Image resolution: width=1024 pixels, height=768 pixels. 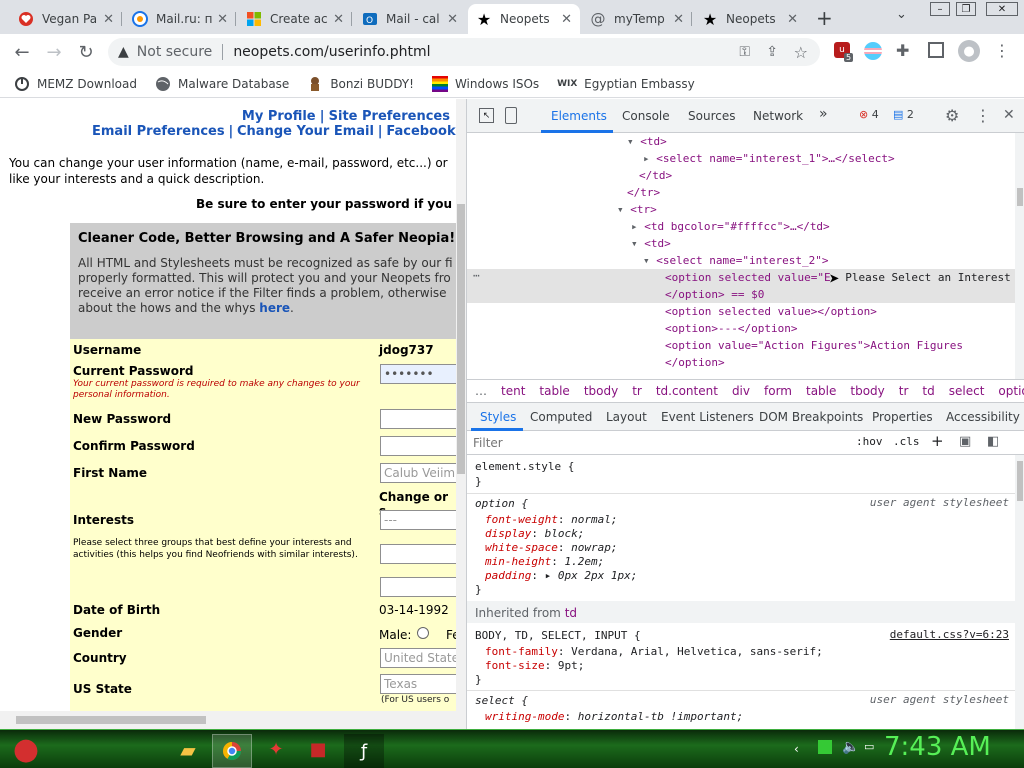 I want to click on url-text: neopets.com/userinfo.phtml, so click(x=331, y=52).